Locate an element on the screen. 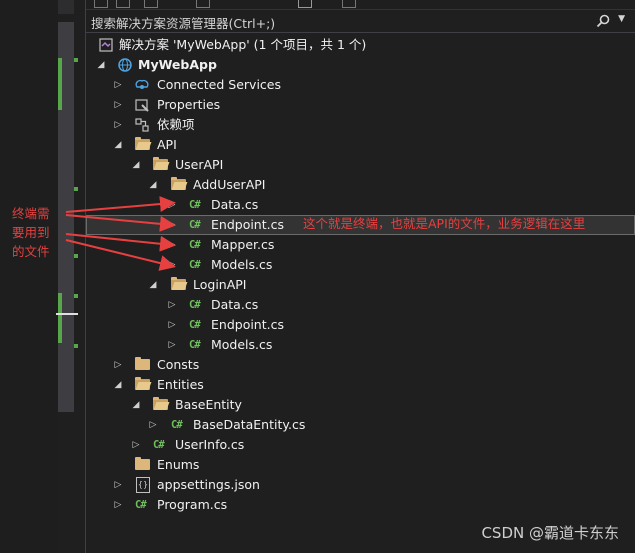 The width and height of the screenshot is (635, 553). tree-item-file-program: ▷ C# Program.cs is located at coordinates (360, 505).